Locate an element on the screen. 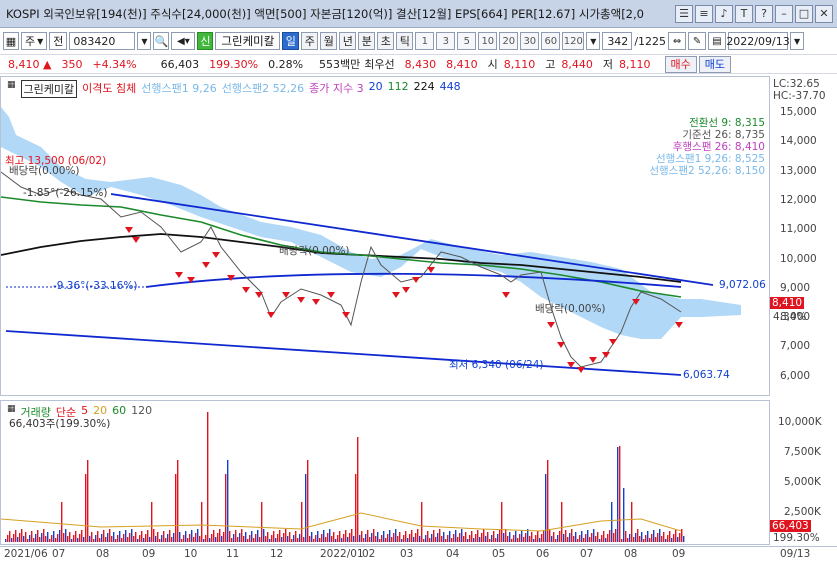  interval-5: 5 is located at coordinates (467, 41).